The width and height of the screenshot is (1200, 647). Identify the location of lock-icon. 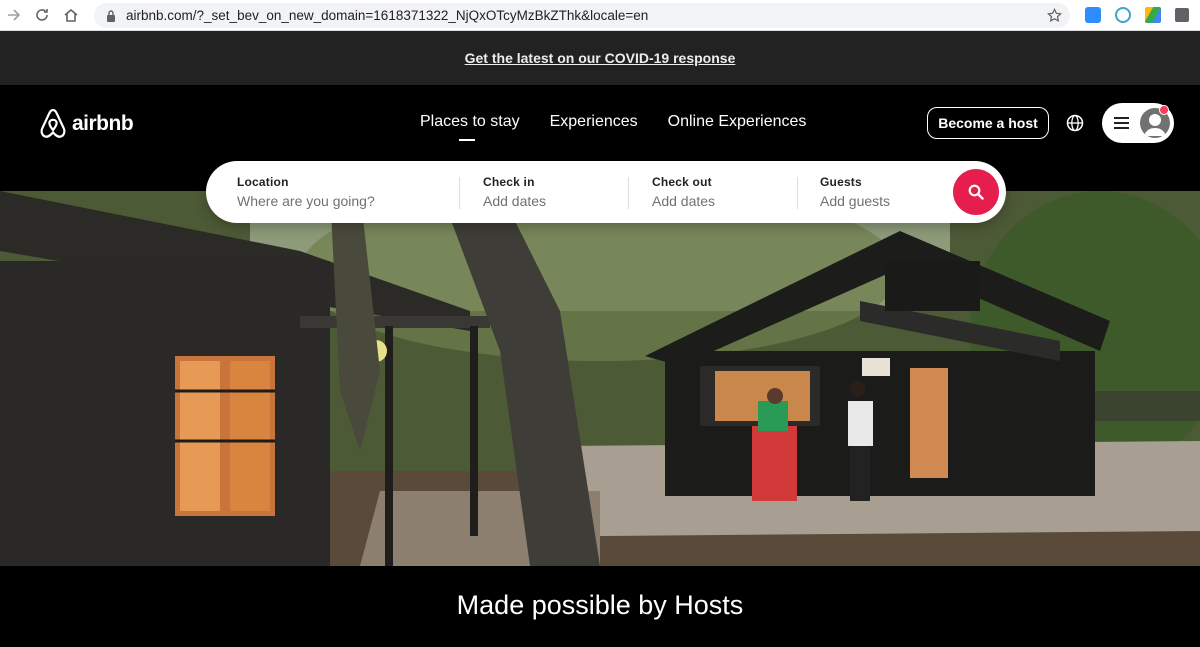
(111, 15).